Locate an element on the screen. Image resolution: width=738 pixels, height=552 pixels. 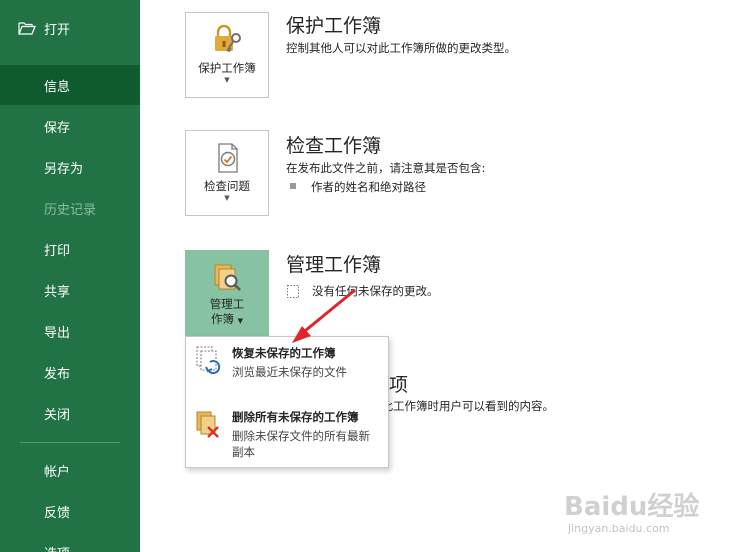
lock-key-icon is located at coordinates (228, 38).